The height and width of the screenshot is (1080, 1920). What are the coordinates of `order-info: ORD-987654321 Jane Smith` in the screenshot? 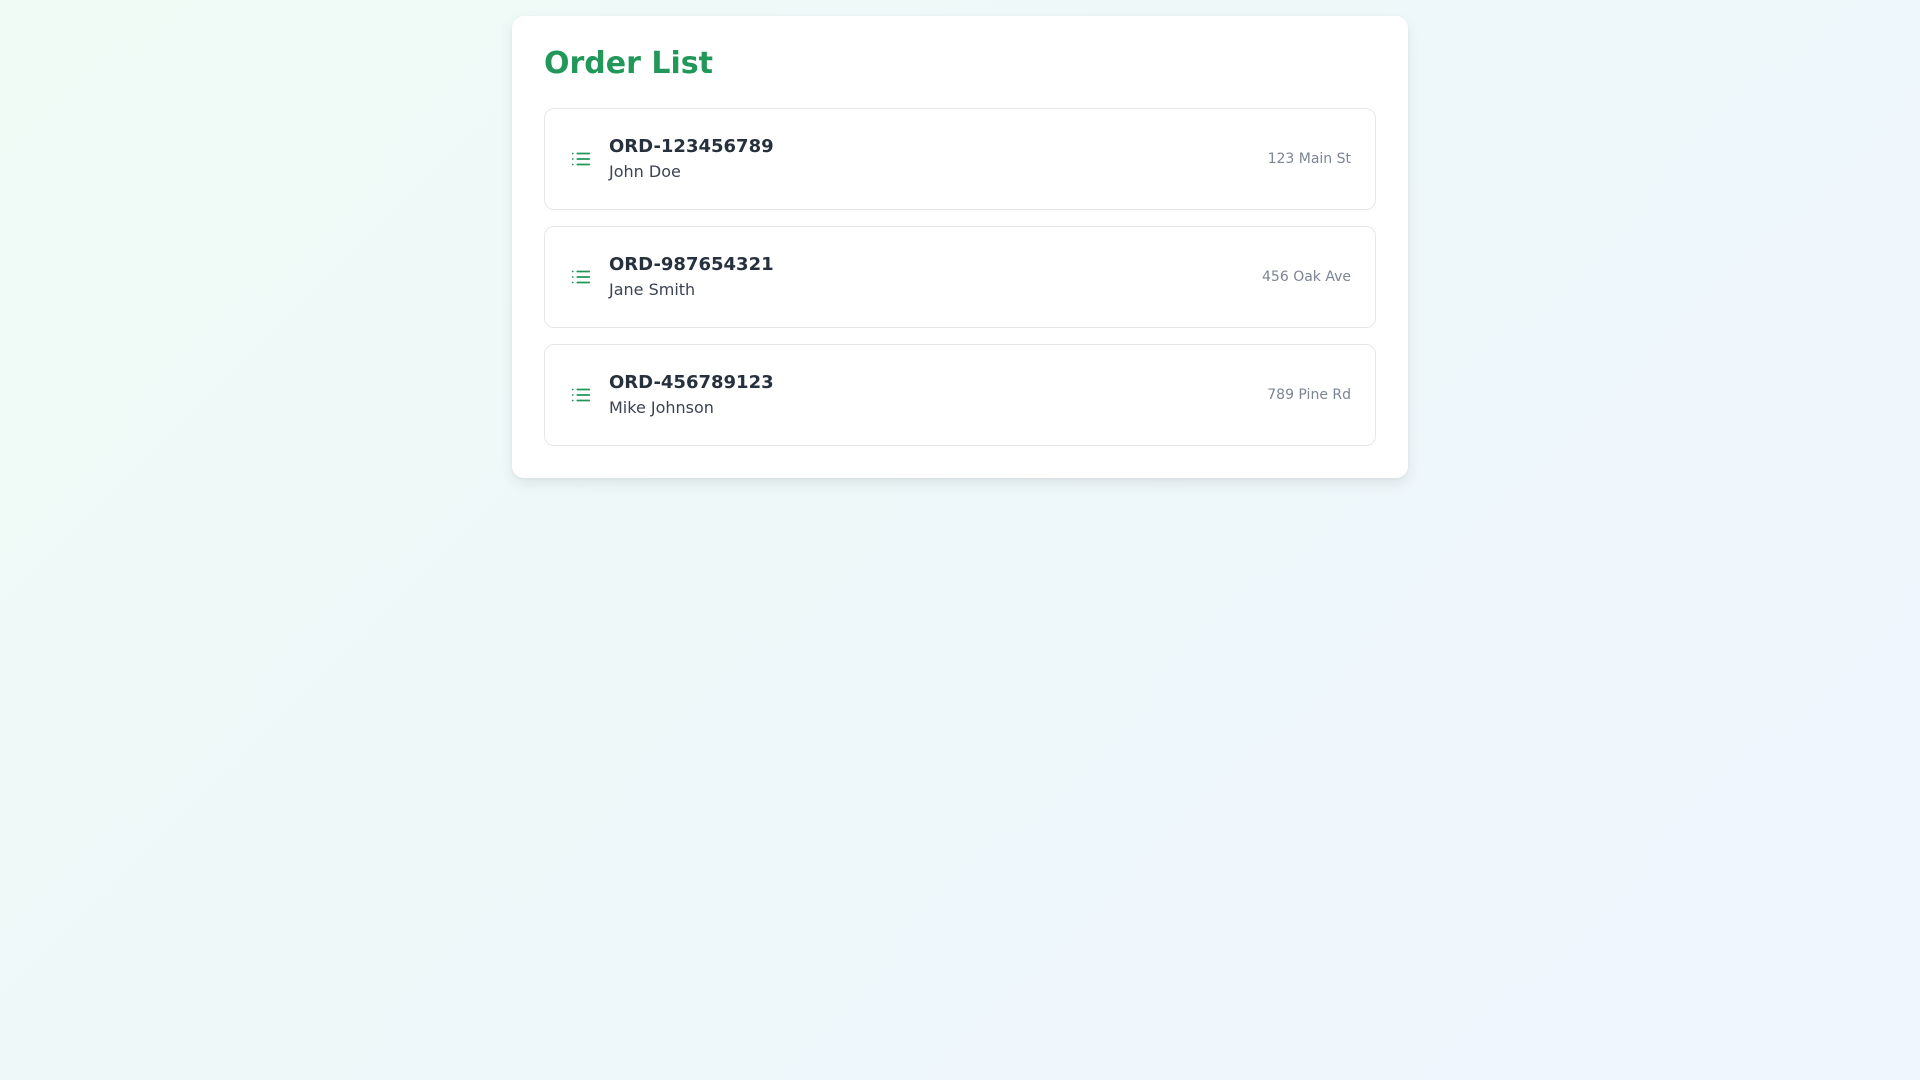 It's located at (935, 277).